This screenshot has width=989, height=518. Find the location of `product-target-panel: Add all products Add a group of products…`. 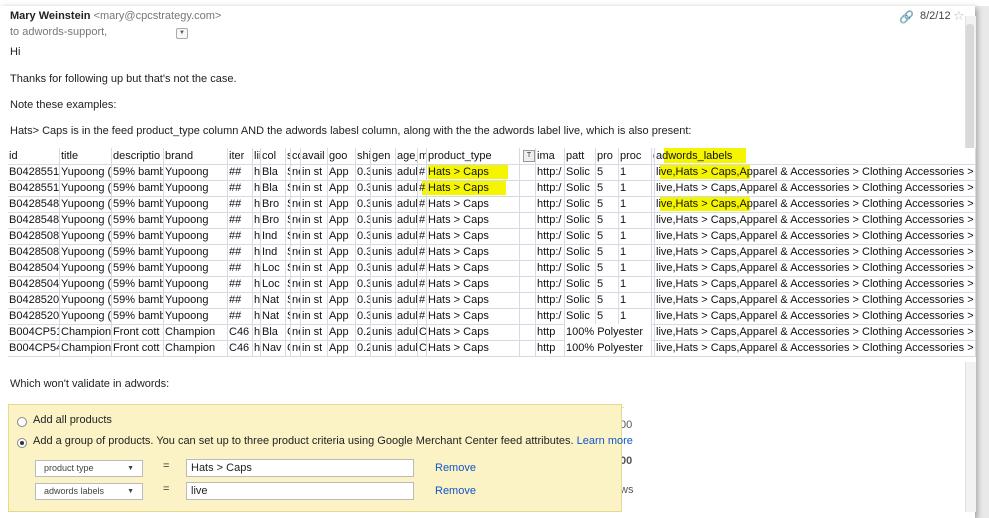

product-target-panel: Add all products Add a group of products… is located at coordinates (320, 458).